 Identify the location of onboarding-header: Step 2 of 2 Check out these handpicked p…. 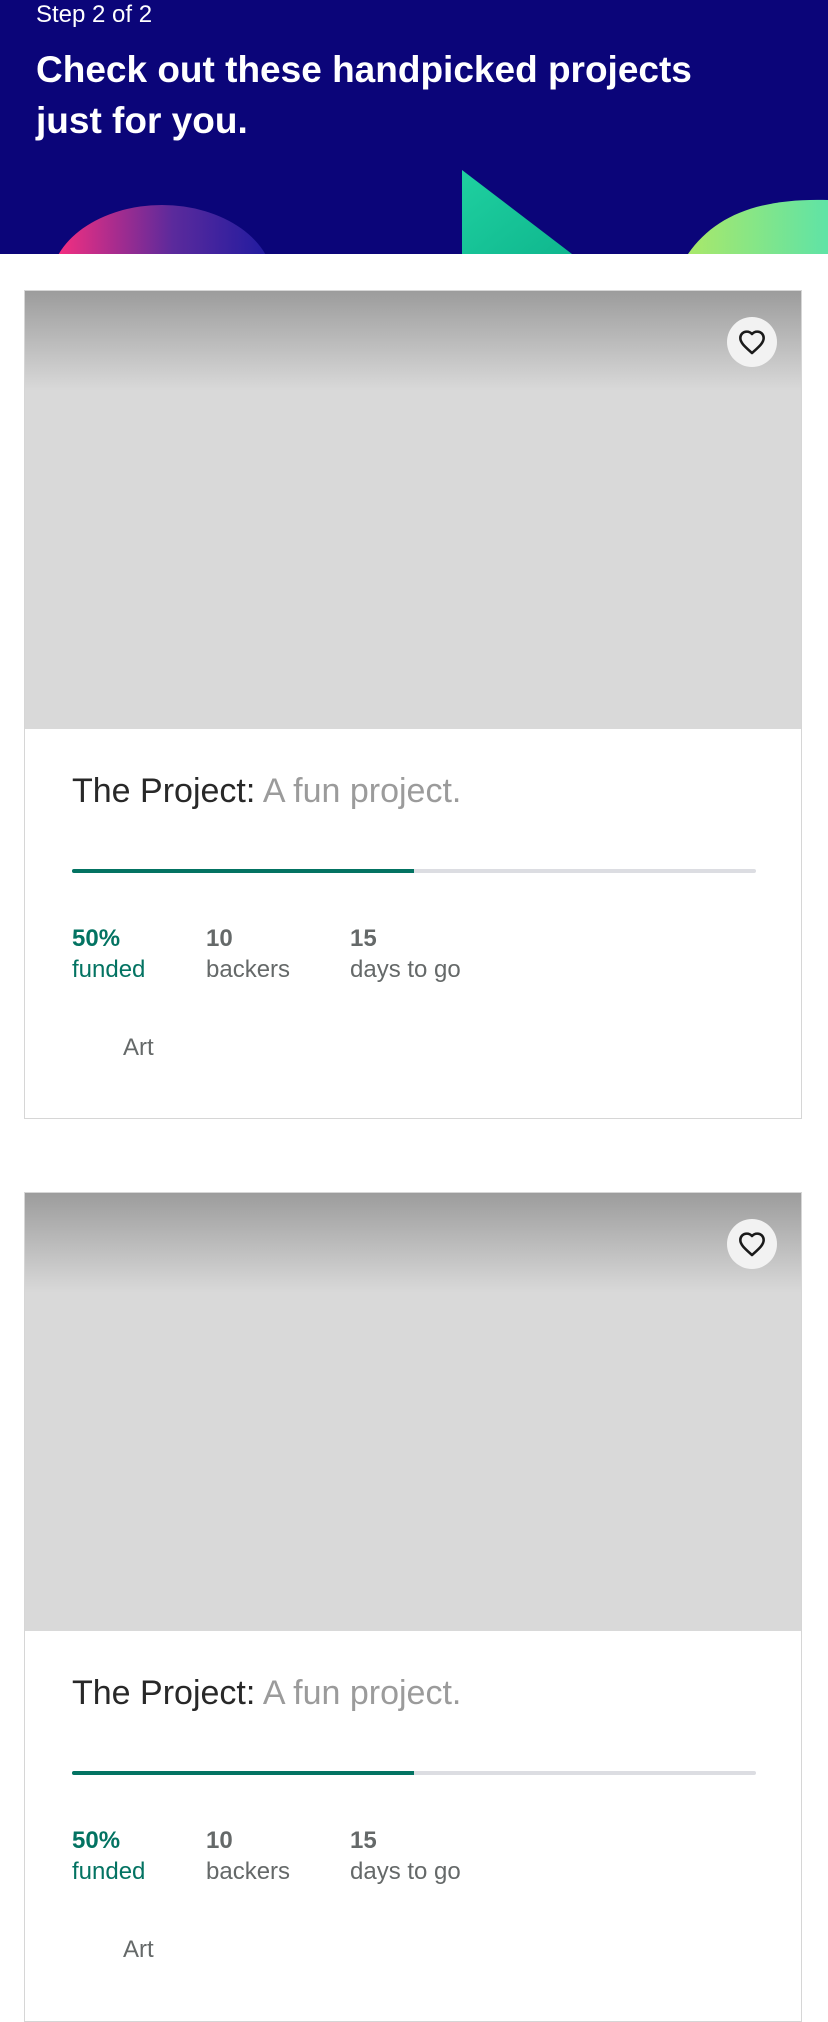
(414, 127).